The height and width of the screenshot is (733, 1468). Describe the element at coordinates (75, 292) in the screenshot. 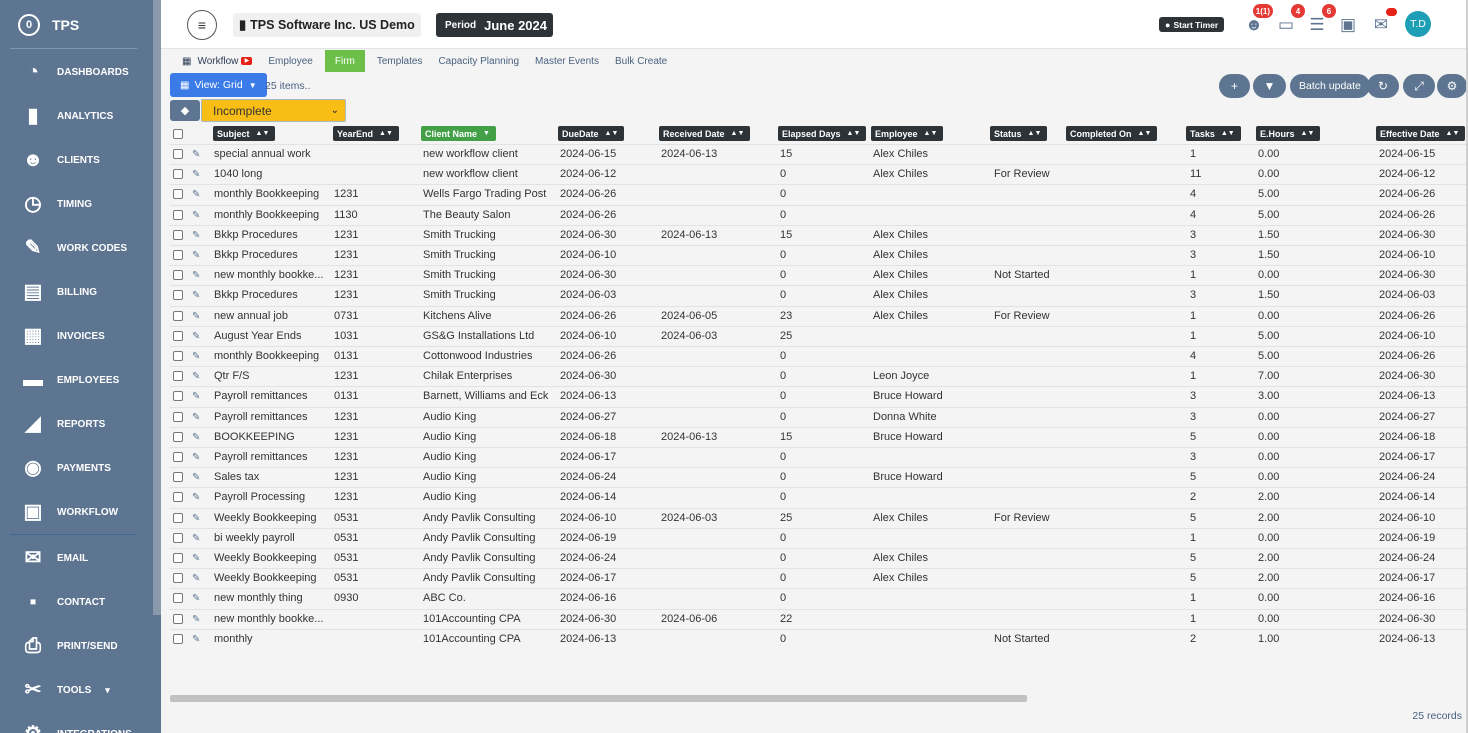

I see `sidebar-item-billing: ▤ BILLING` at that location.